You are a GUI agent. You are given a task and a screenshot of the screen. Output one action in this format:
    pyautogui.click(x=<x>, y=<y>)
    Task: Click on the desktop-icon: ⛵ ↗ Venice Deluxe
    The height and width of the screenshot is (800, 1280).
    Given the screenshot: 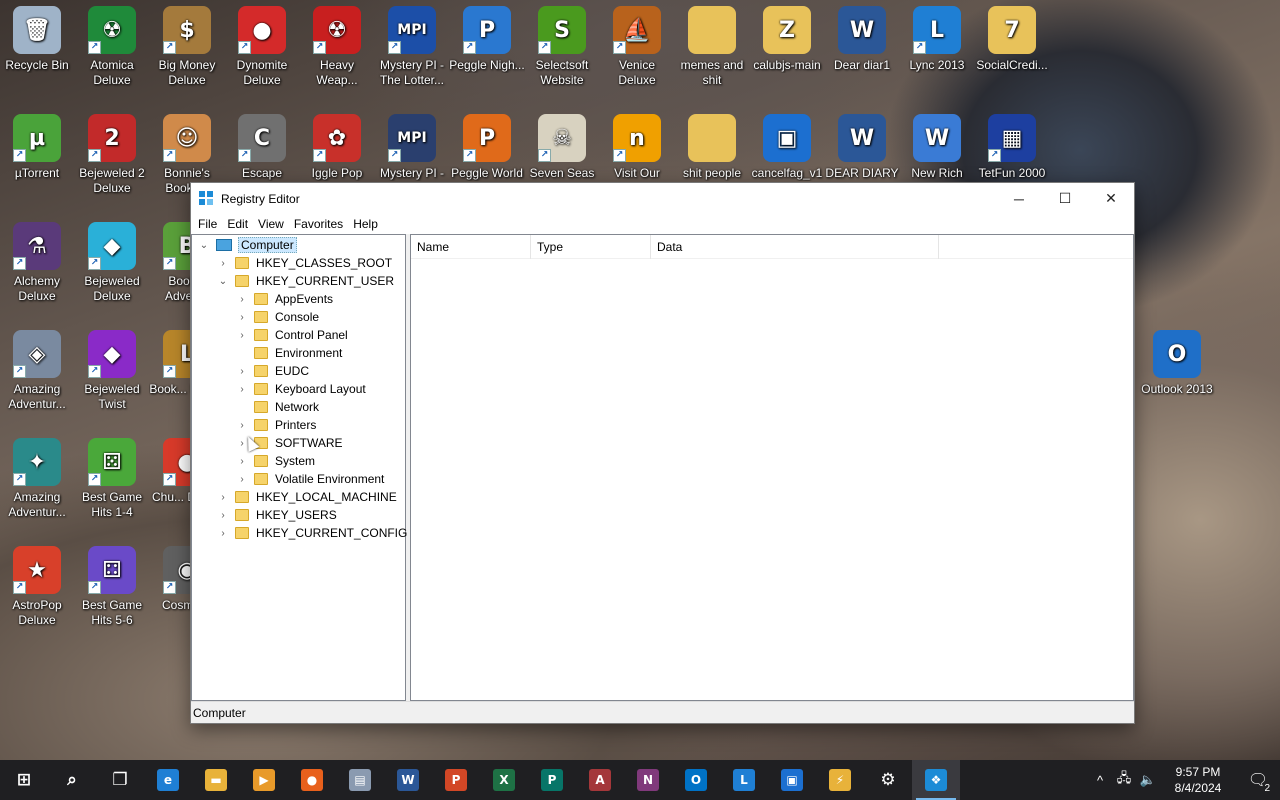 What is the action you would take?
    pyautogui.click(x=637, y=46)
    